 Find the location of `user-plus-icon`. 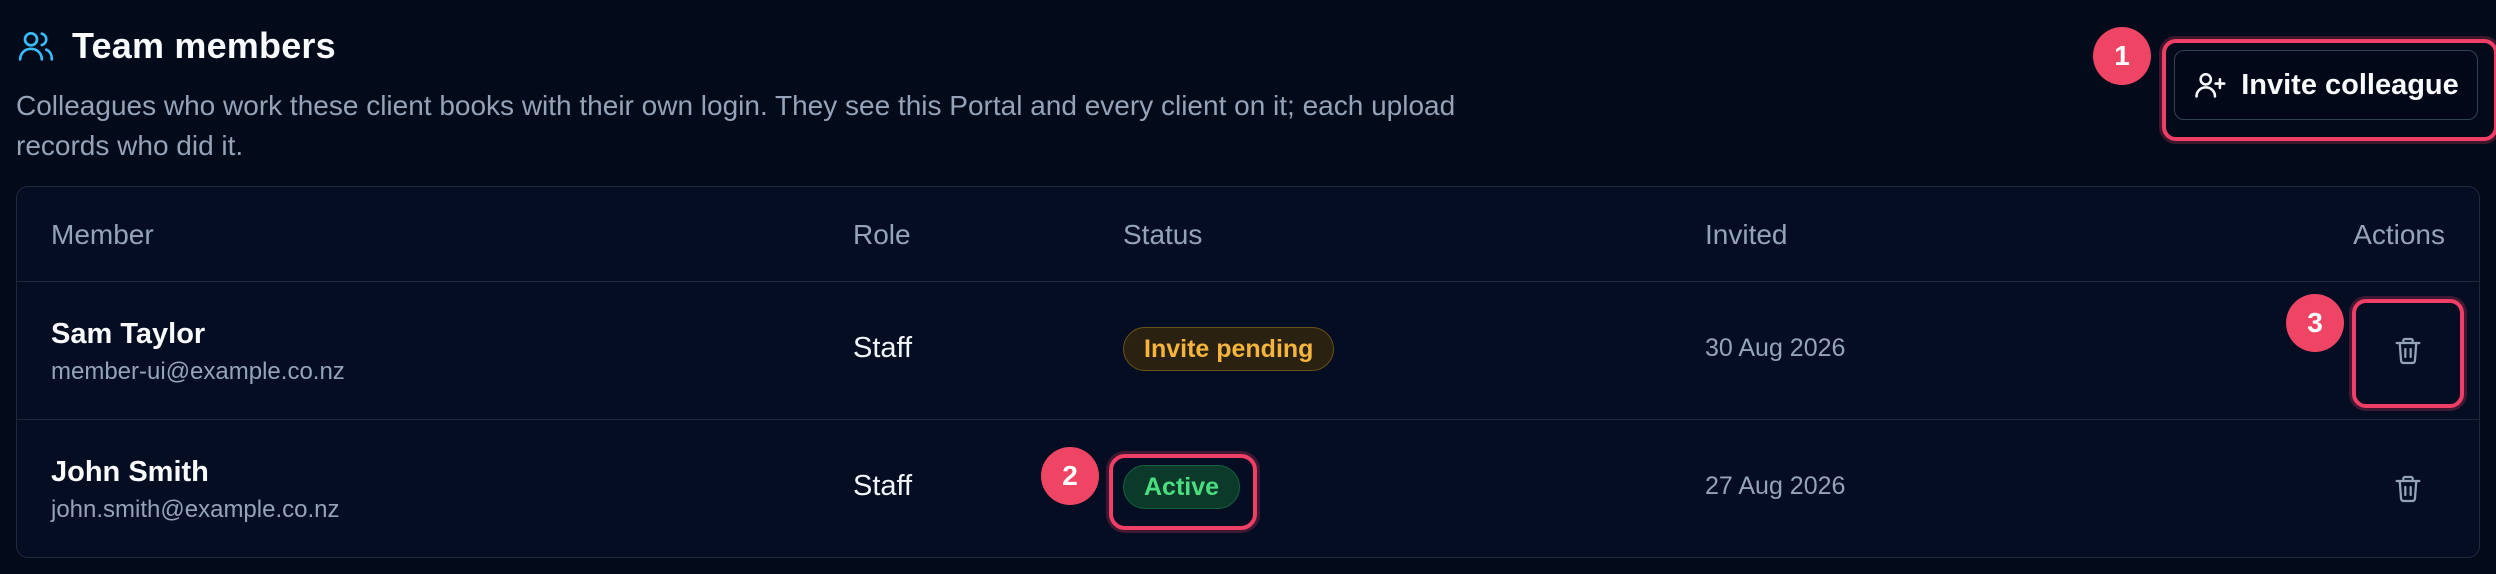

user-plus-icon is located at coordinates (2210, 85).